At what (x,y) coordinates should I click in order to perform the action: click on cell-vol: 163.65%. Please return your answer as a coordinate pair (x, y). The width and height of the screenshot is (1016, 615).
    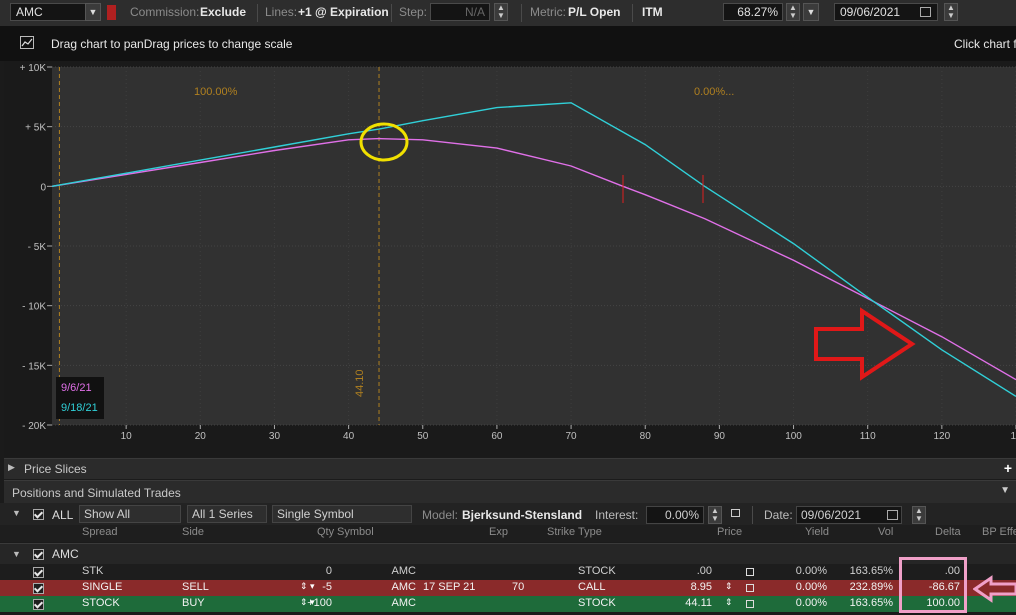
    Looking at the image, I should click on (871, 603).